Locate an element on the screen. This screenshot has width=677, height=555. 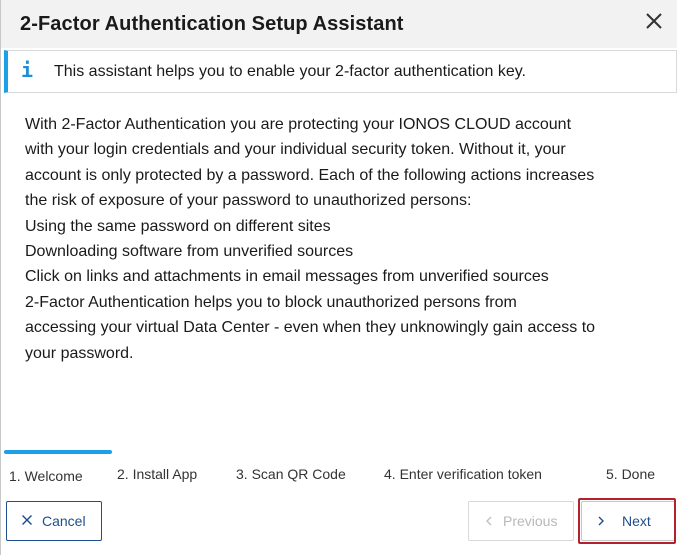
previous-button: Previous is located at coordinates (521, 521).